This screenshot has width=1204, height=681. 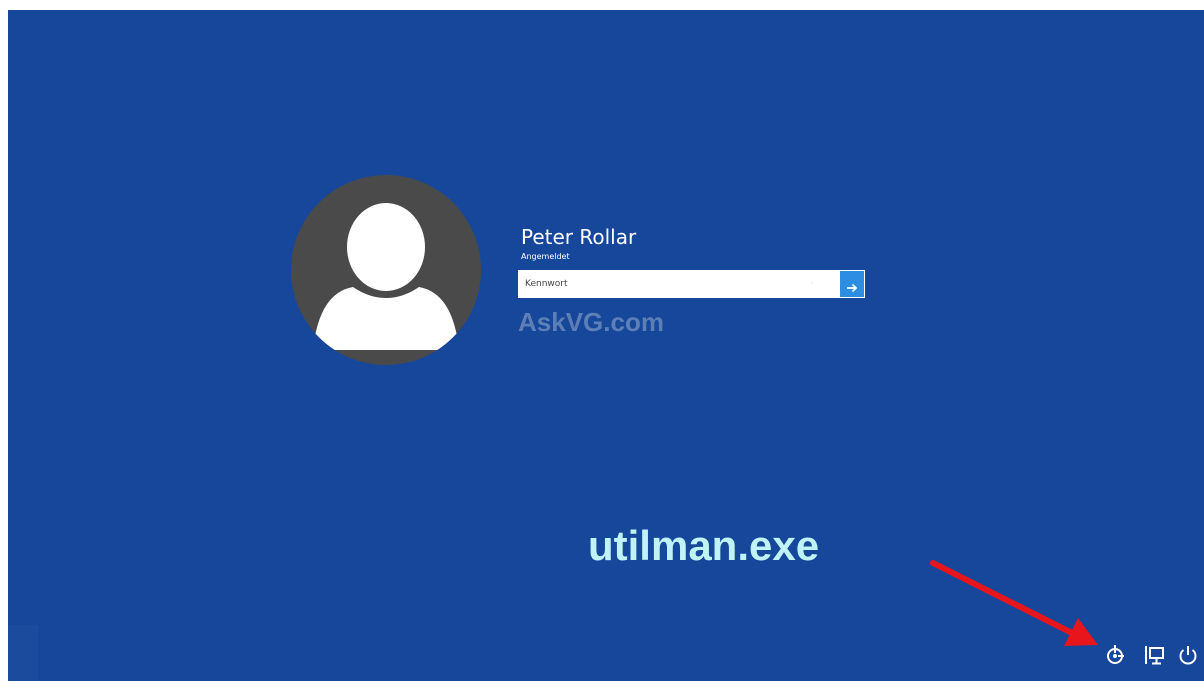 What do you see at coordinates (1115, 655) in the screenshot?
I see `ease-of-access-icon` at bounding box center [1115, 655].